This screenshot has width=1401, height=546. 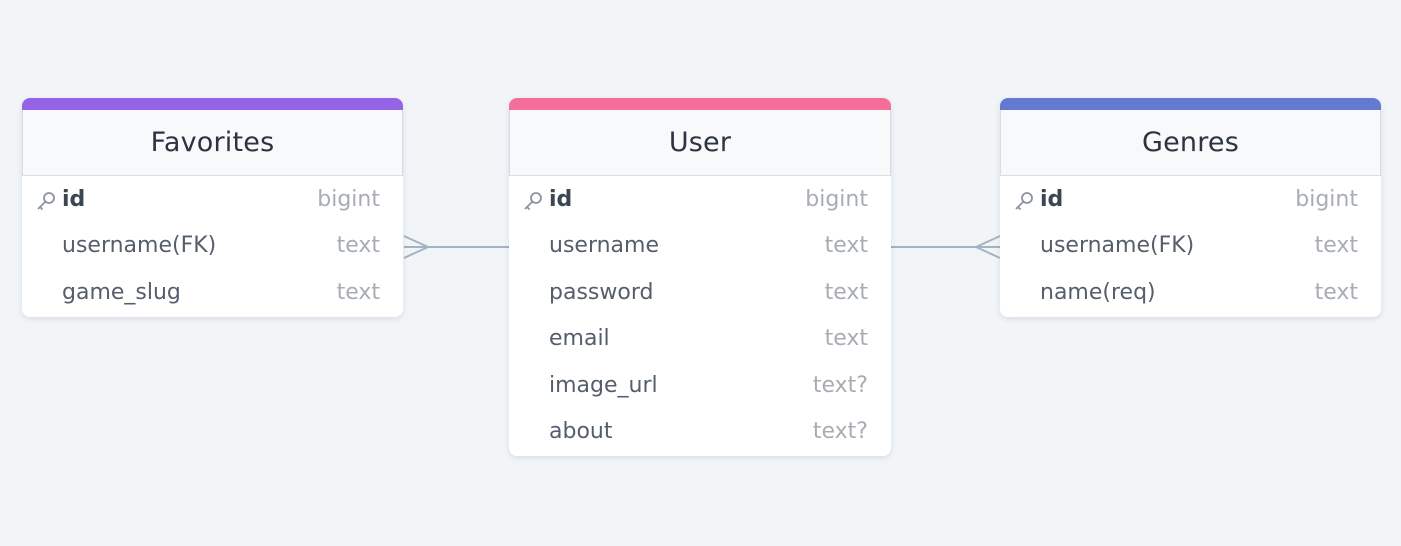 I want to click on field-name: email, so click(x=579, y=339).